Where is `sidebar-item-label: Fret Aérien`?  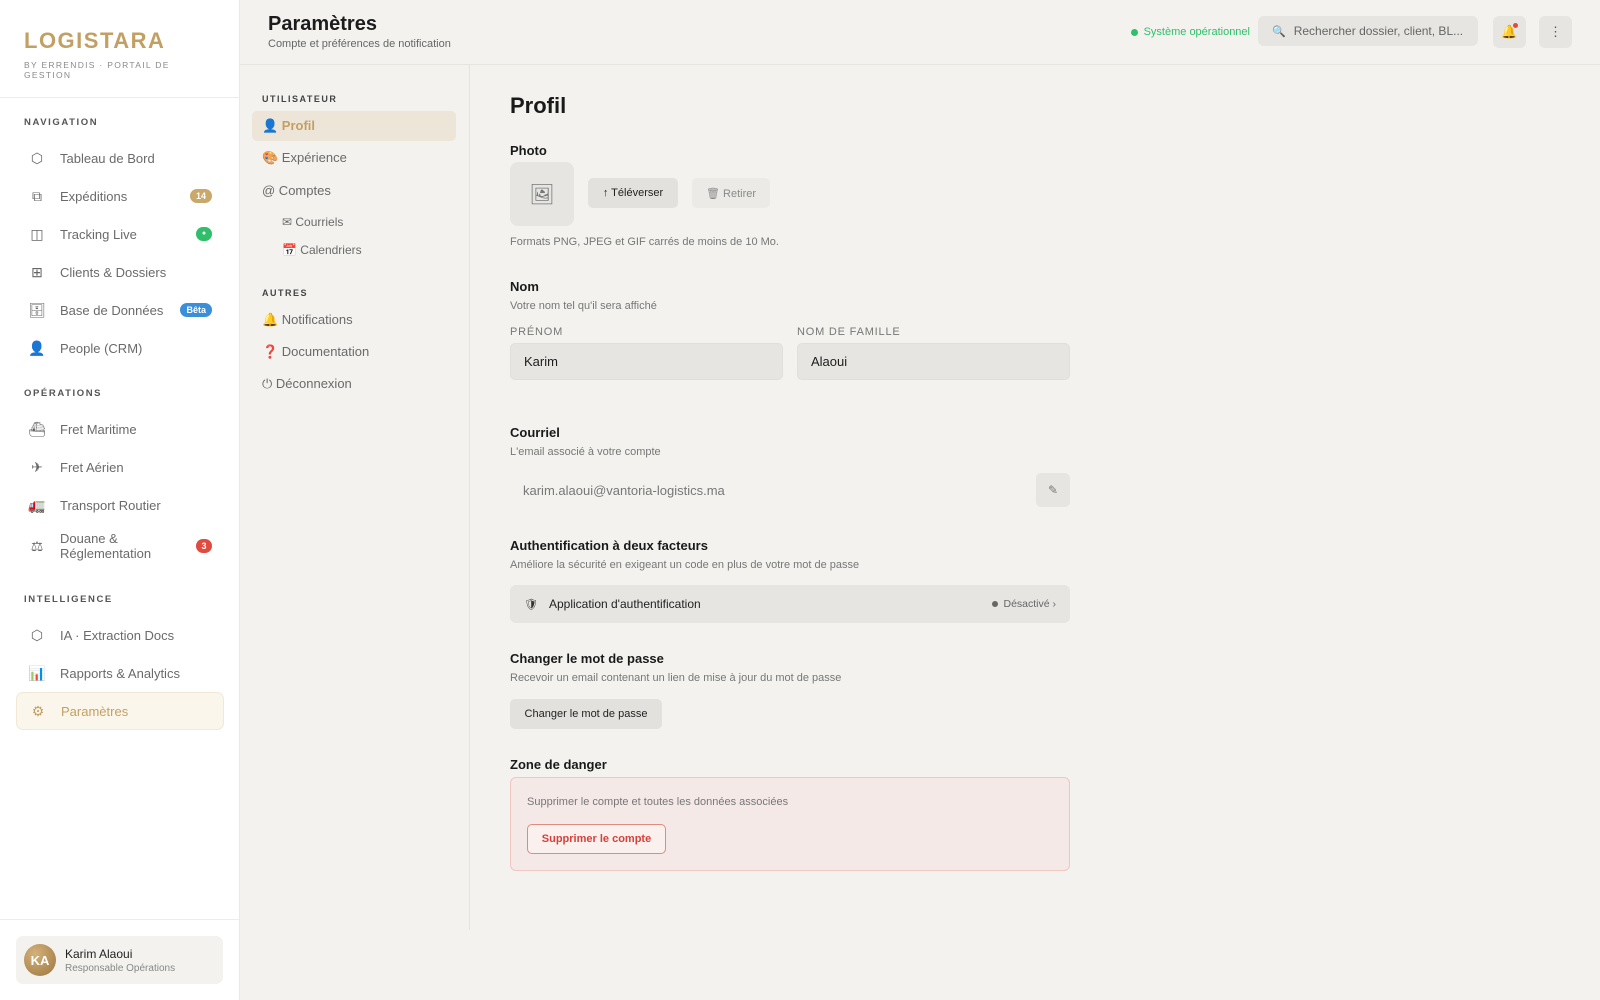 sidebar-item-label: Fret Aérien is located at coordinates (92, 467).